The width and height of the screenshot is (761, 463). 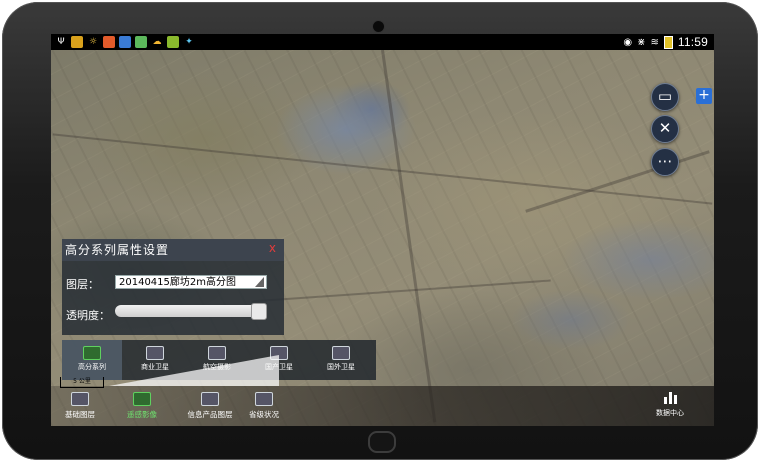 What do you see at coordinates (178, 282) in the screenshot?
I see `layer-value: 20140415廊坊2m高分图` at bounding box center [178, 282].